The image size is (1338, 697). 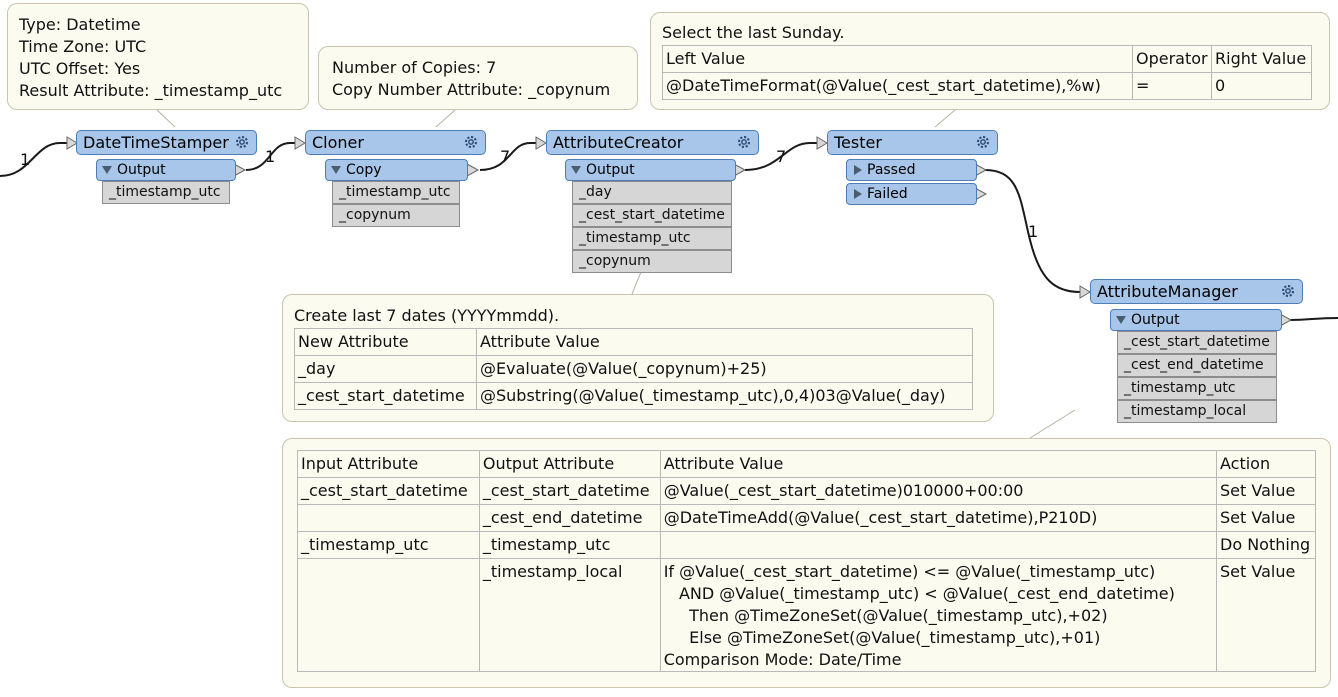 What do you see at coordinates (1261, 86) in the screenshot?
I see `table-cell: 0` at bounding box center [1261, 86].